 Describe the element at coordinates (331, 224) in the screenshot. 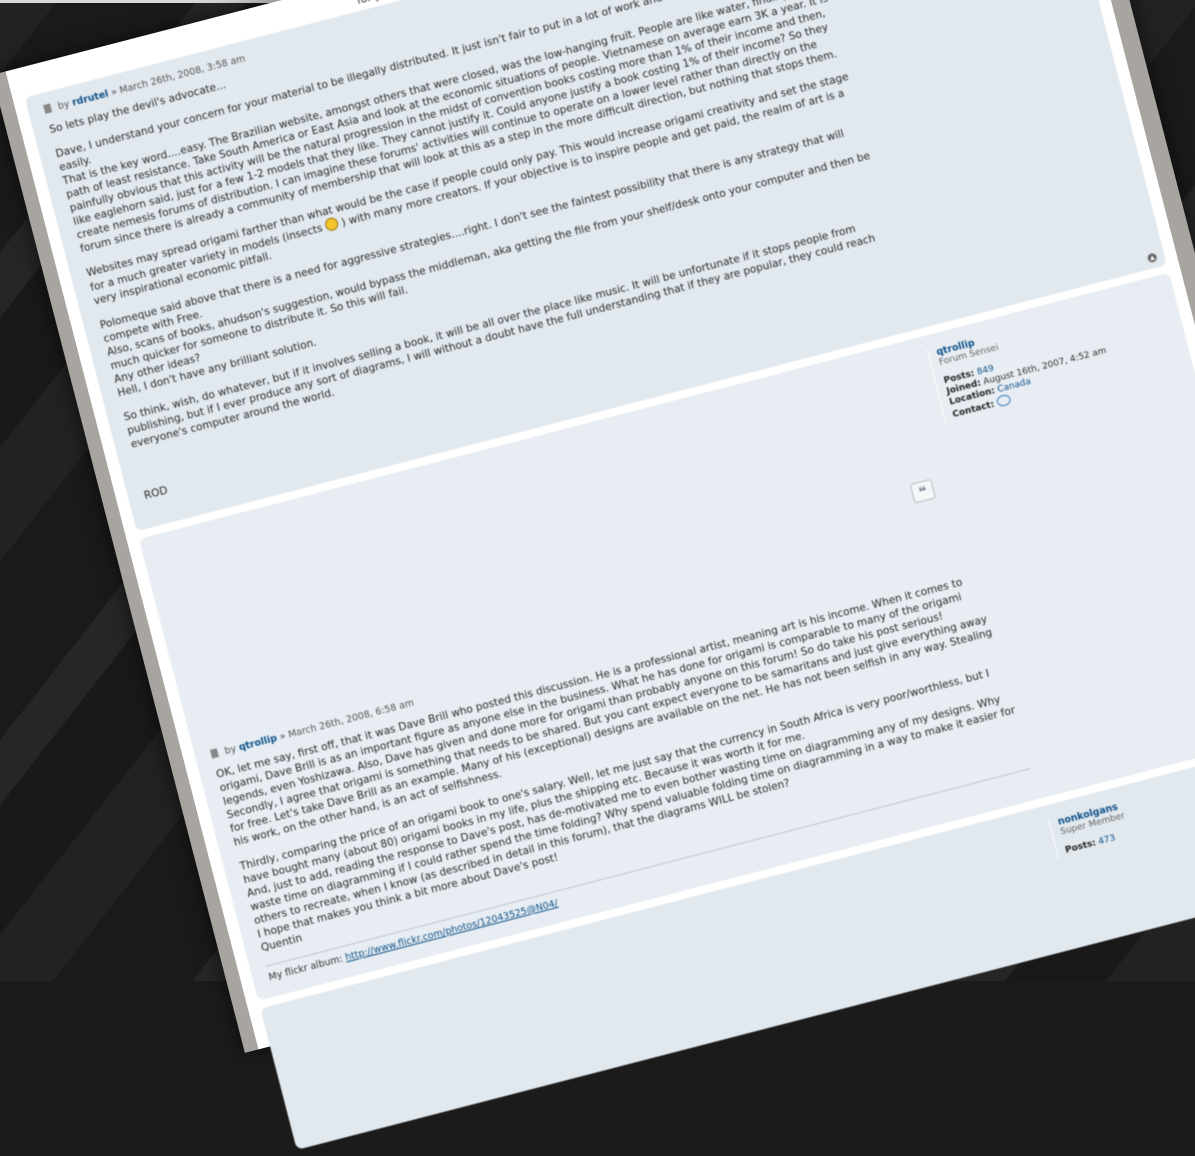

I see `smiley-icon` at that location.